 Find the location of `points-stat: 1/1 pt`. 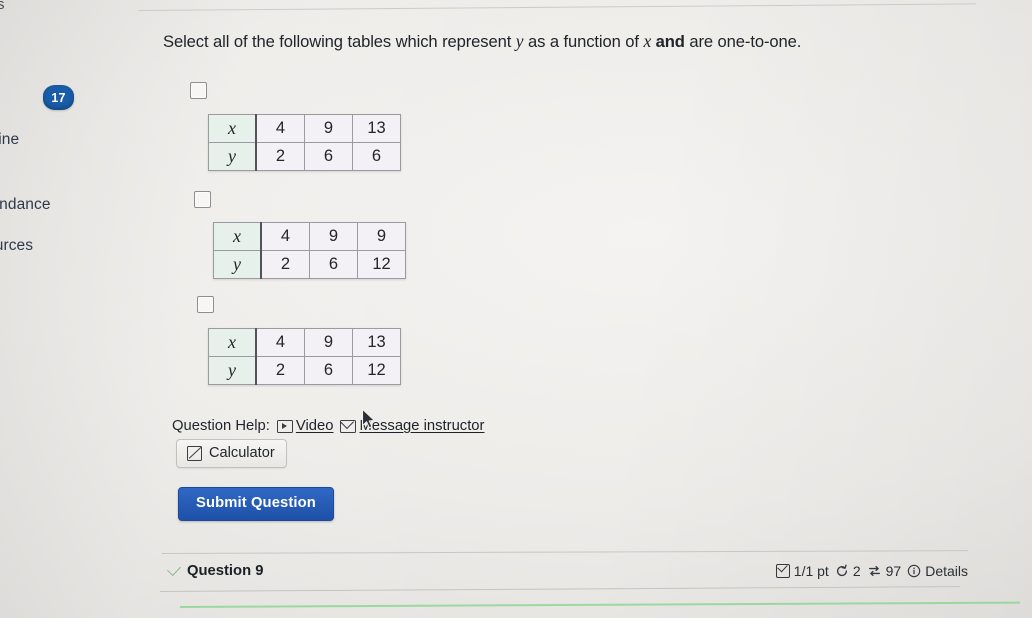

points-stat: 1/1 pt is located at coordinates (802, 571).